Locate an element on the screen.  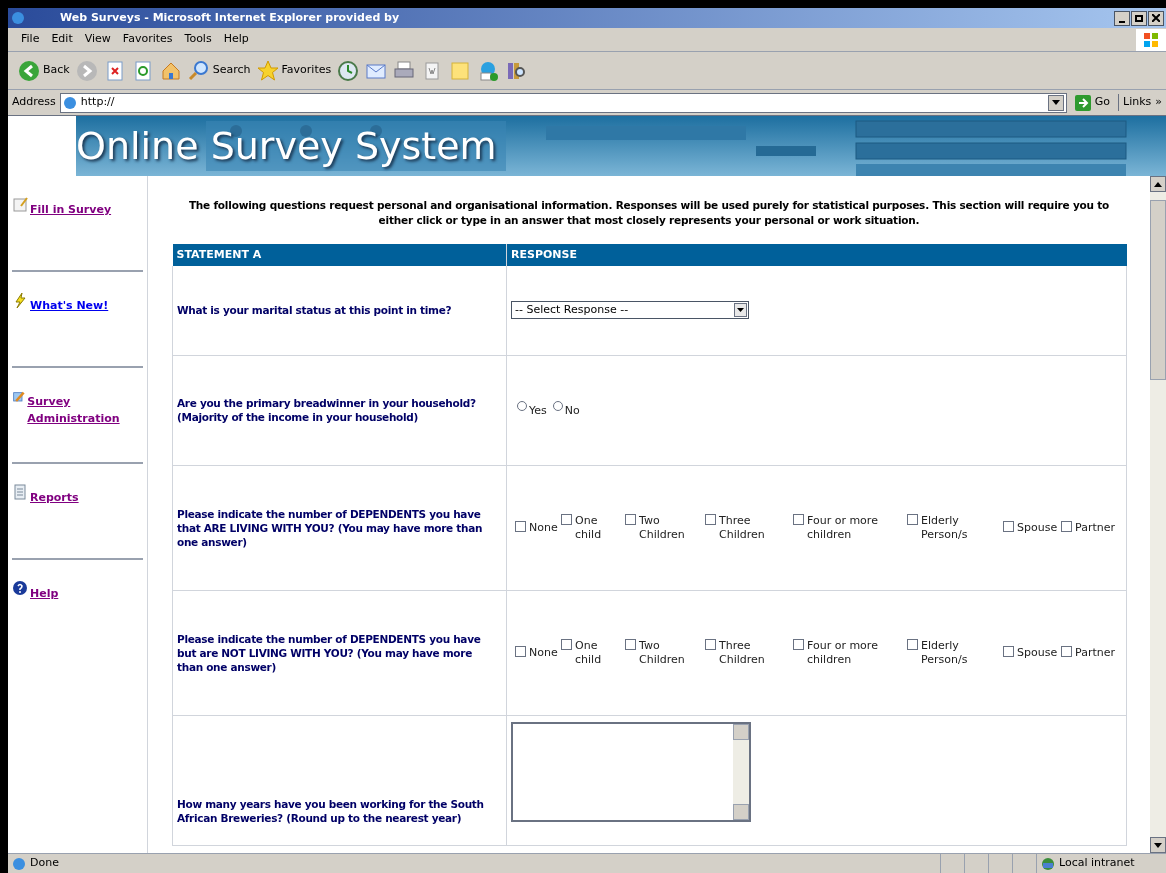
sidebar-link: Help is located at coordinates (44, 594).